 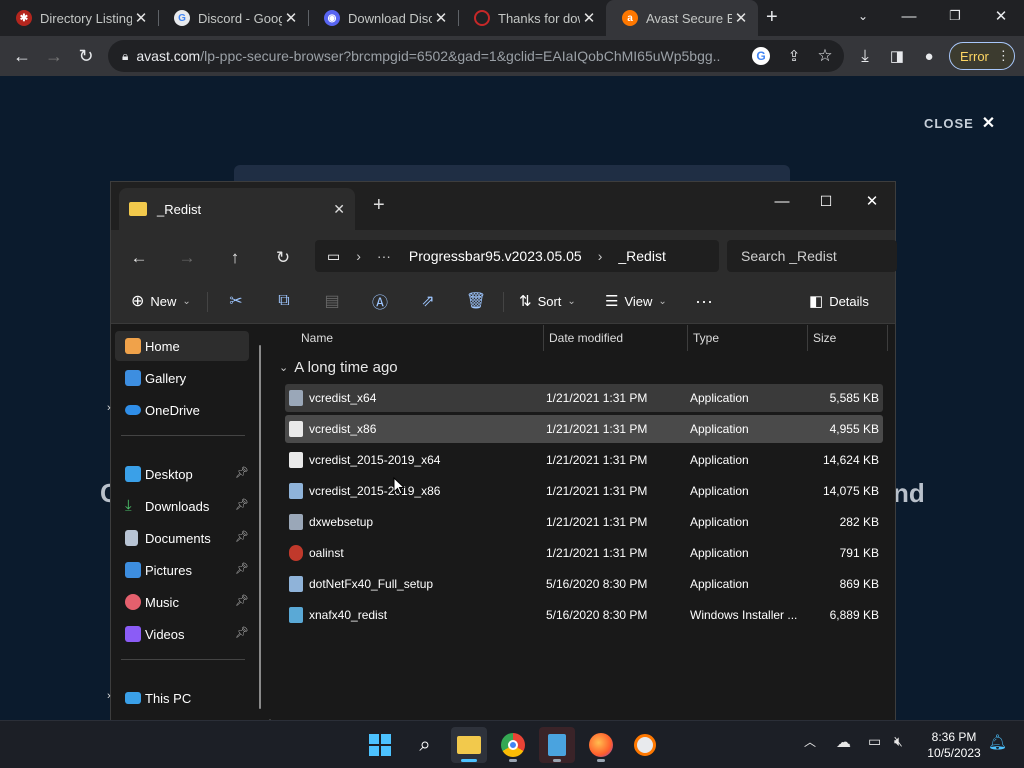 What do you see at coordinates (601, 745) in the screenshot?
I see `taskbar-firefox` at bounding box center [601, 745].